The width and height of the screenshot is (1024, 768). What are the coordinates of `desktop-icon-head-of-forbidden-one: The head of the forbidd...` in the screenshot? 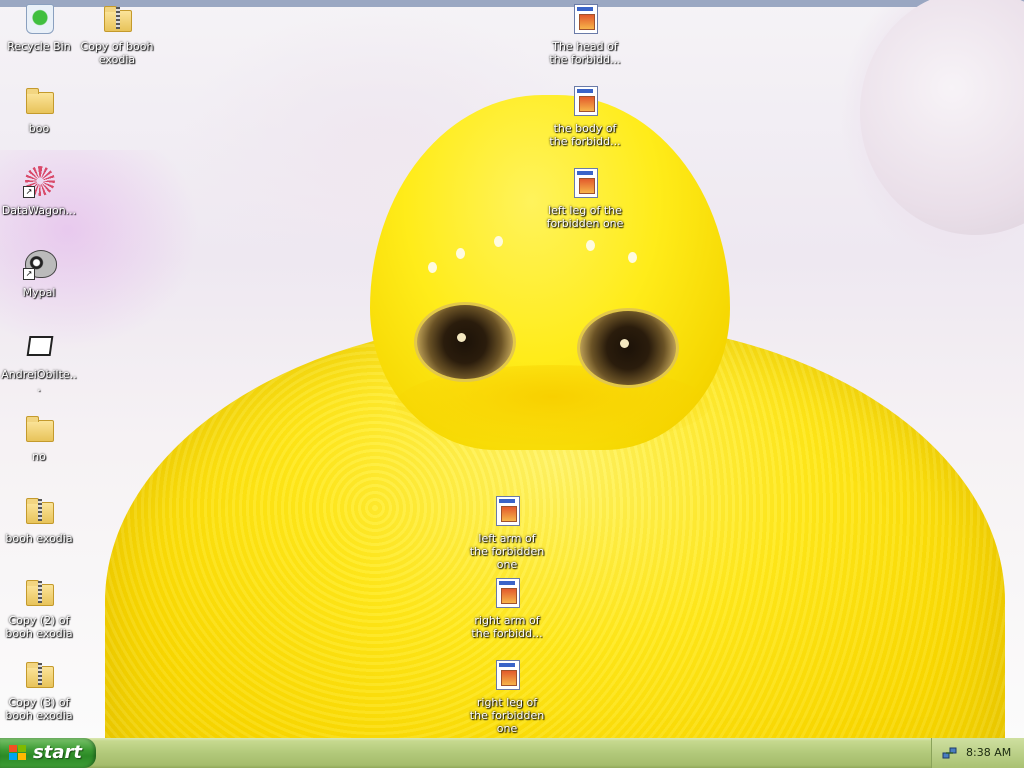 It's located at (585, 34).